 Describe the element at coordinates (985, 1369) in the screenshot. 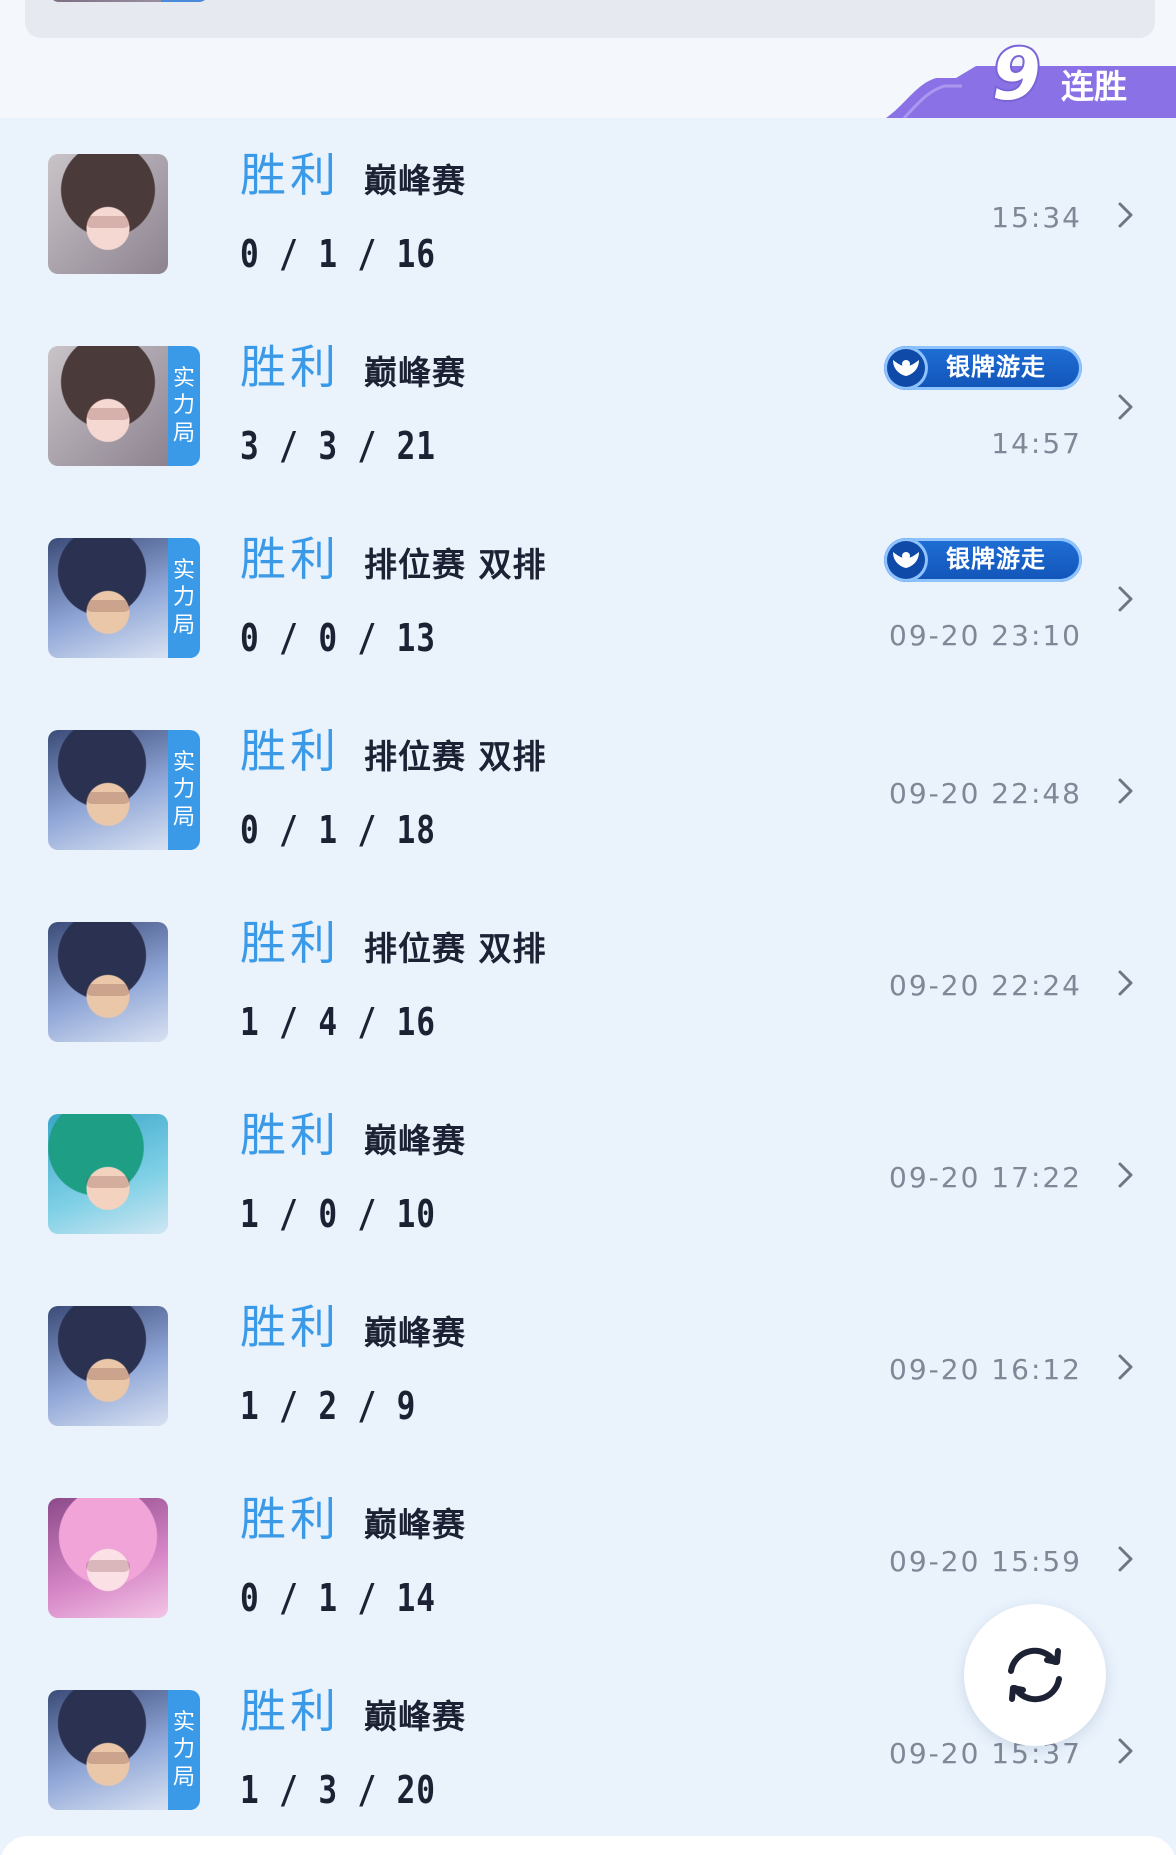

I see `match-time: 09-20 16:12` at that location.